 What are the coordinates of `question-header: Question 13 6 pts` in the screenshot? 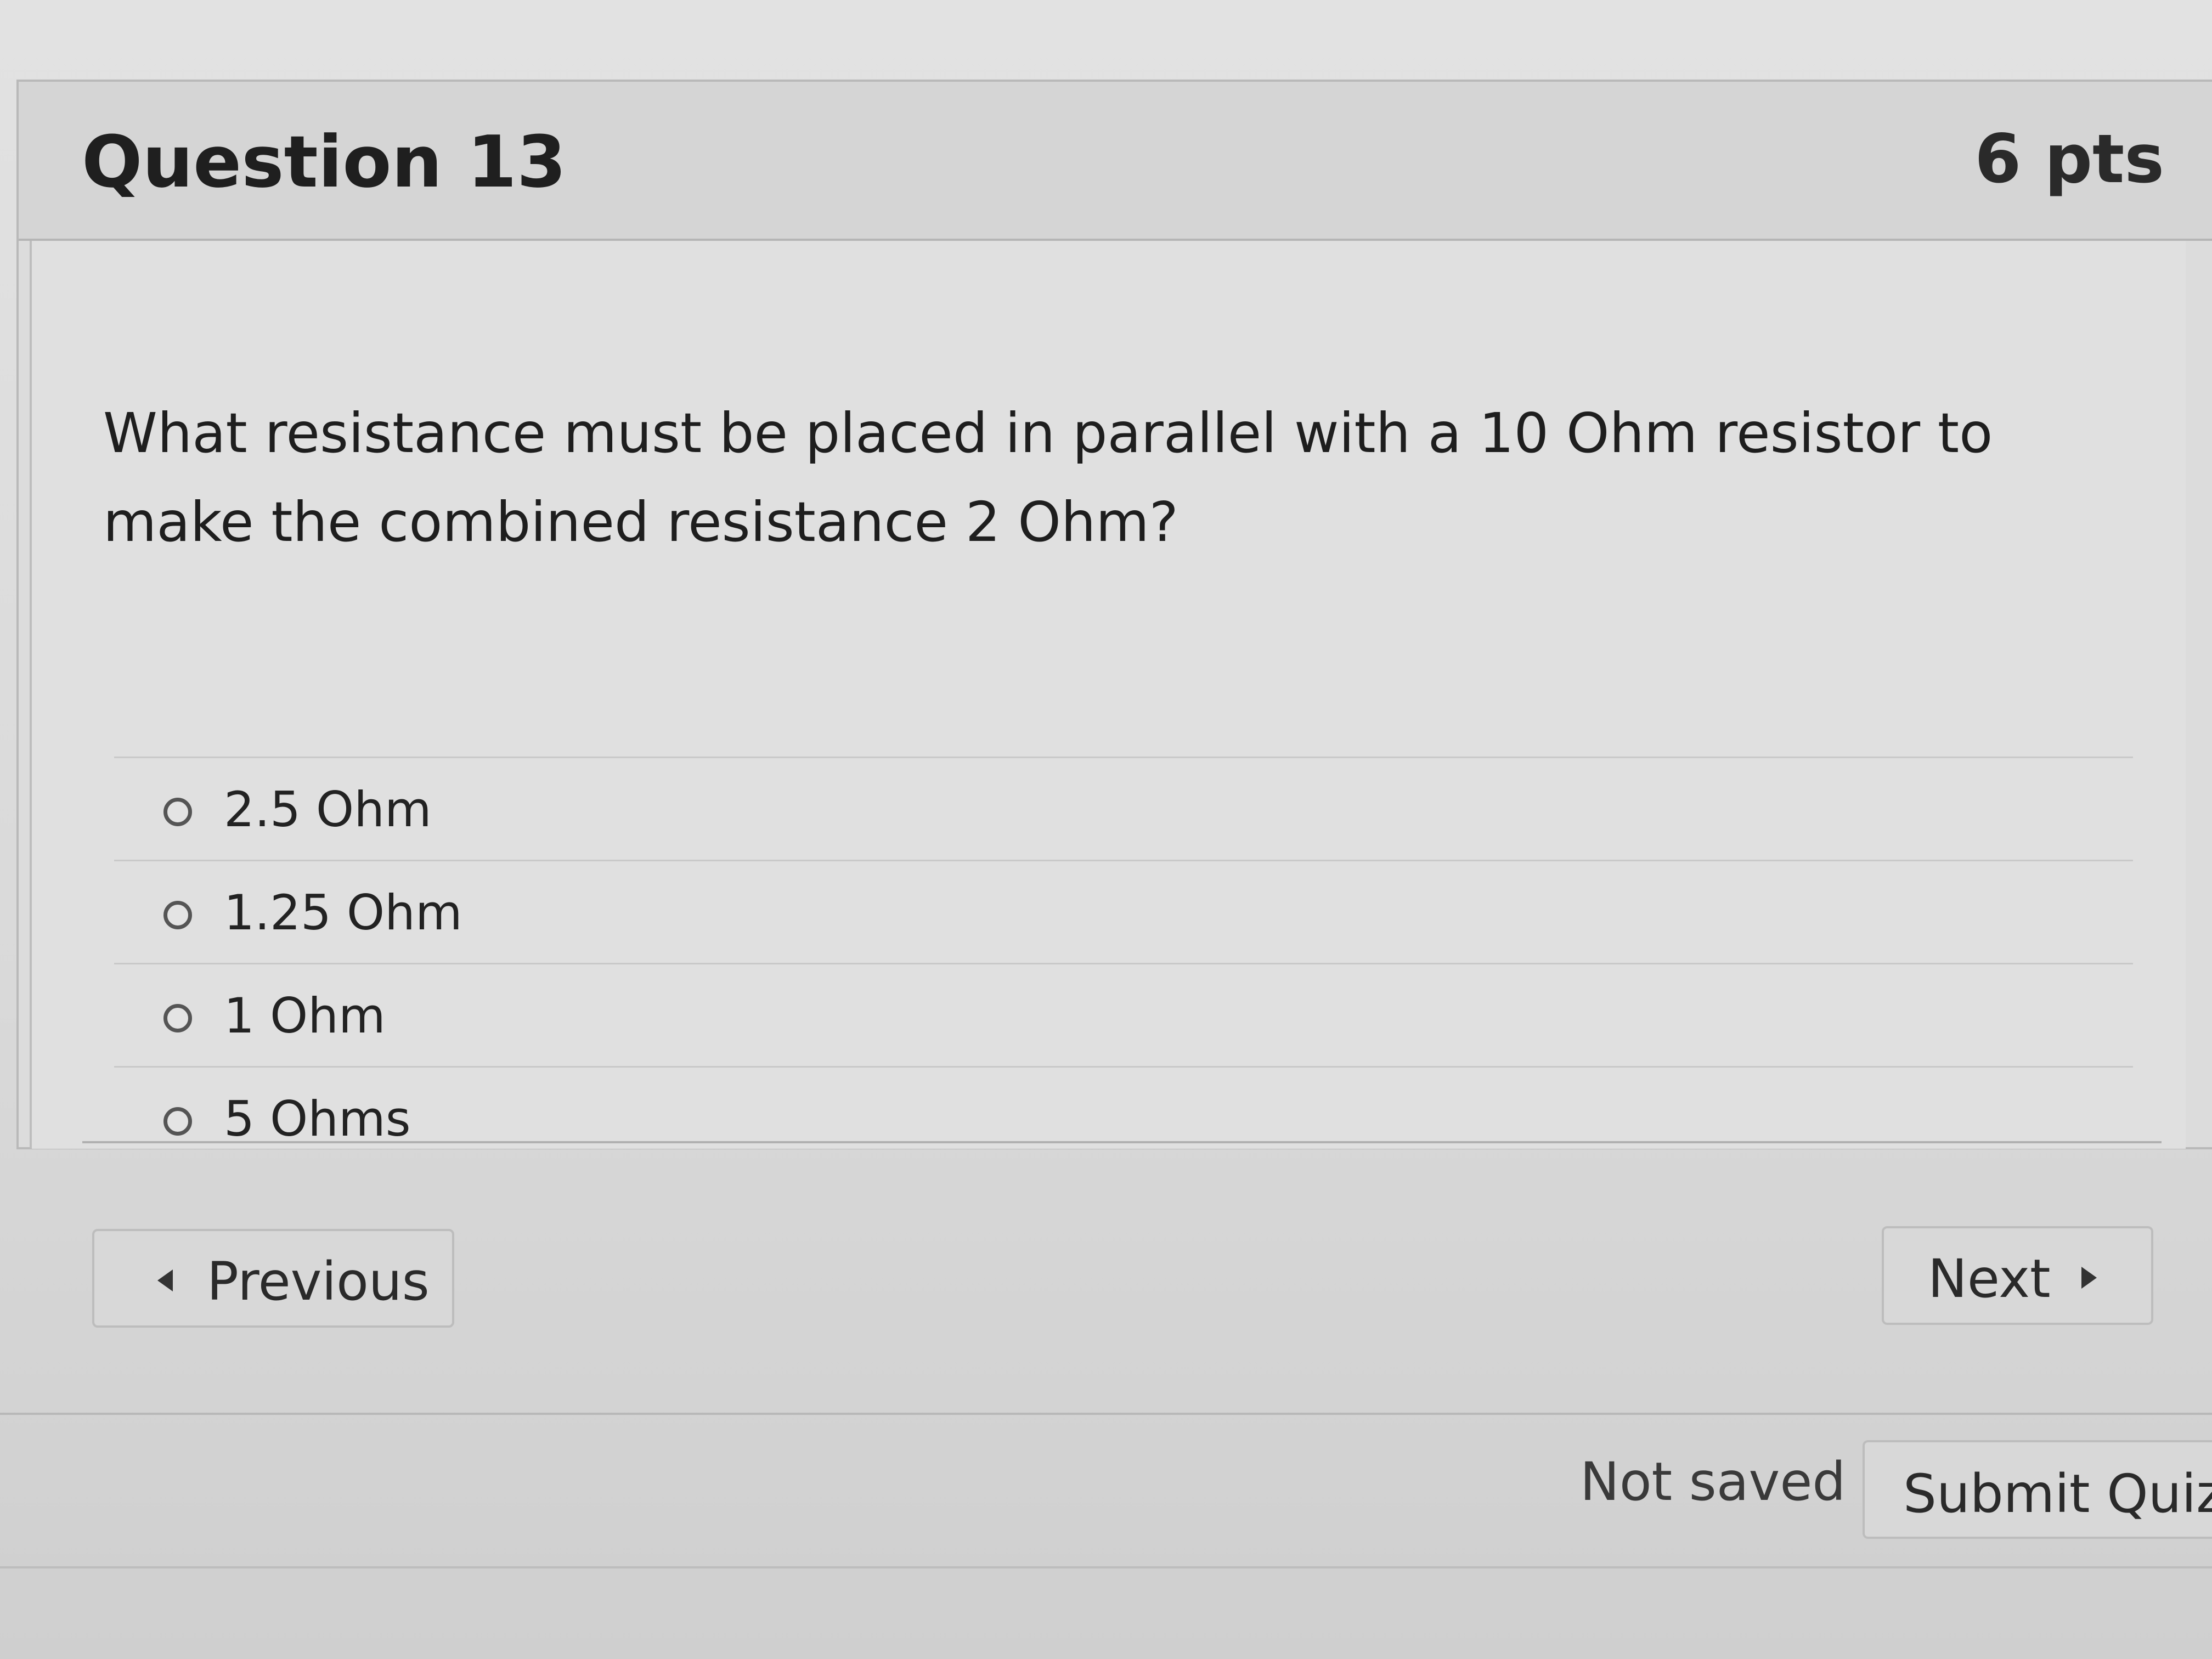 It's located at (1115, 161).